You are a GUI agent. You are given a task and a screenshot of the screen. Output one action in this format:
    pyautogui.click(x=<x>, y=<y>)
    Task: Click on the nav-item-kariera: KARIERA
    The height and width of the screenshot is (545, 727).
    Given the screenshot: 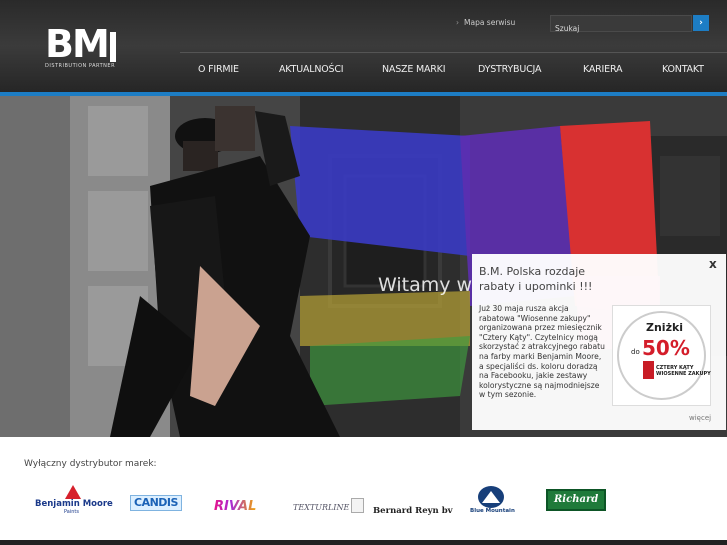 What is the action you would take?
    pyautogui.click(x=602, y=70)
    